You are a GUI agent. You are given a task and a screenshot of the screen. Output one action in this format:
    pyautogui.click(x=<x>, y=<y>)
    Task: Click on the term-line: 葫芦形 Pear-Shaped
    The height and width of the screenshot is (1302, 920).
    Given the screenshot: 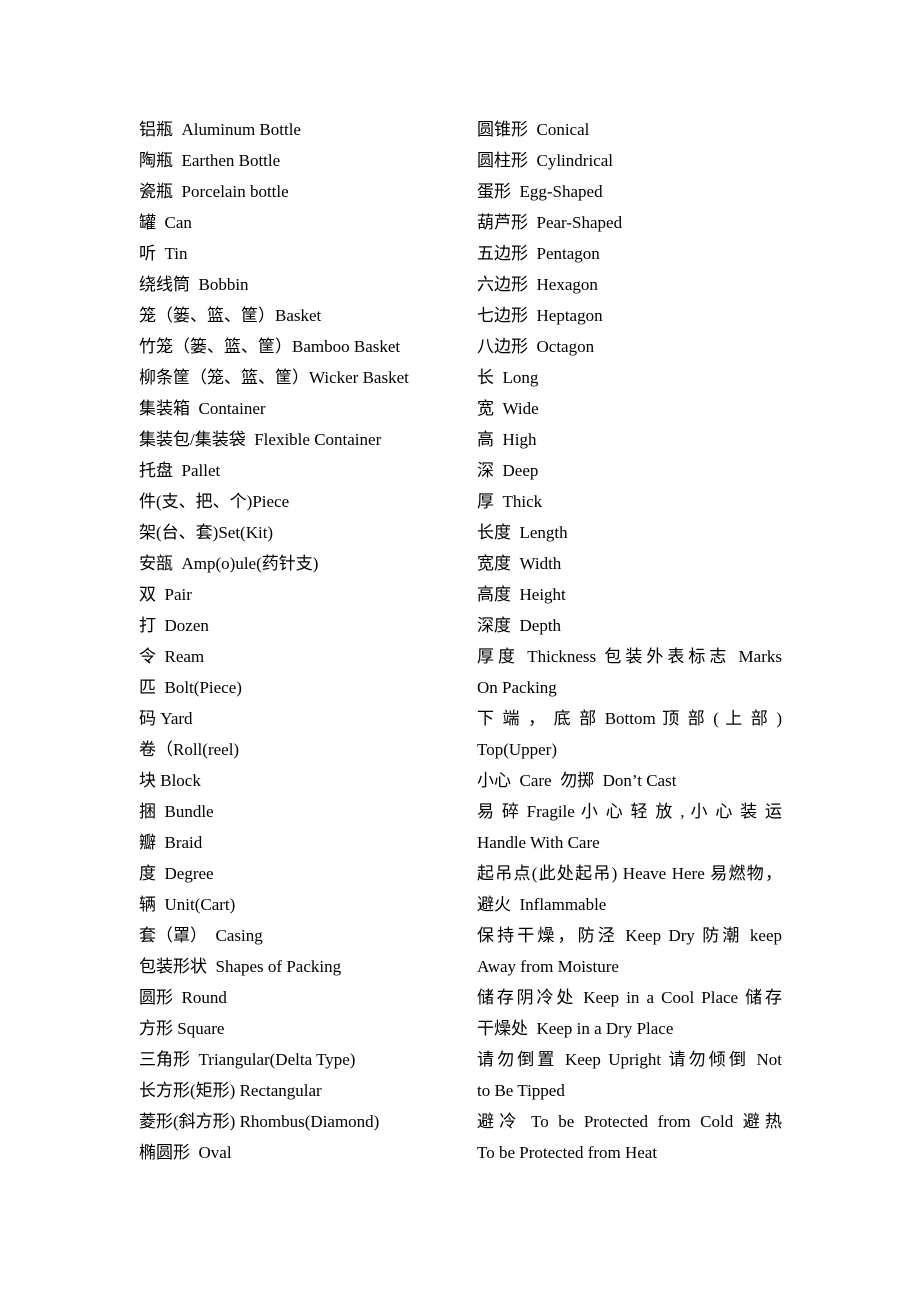 What is the action you would take?
    pyautogui.click(x=550, y=222)
    